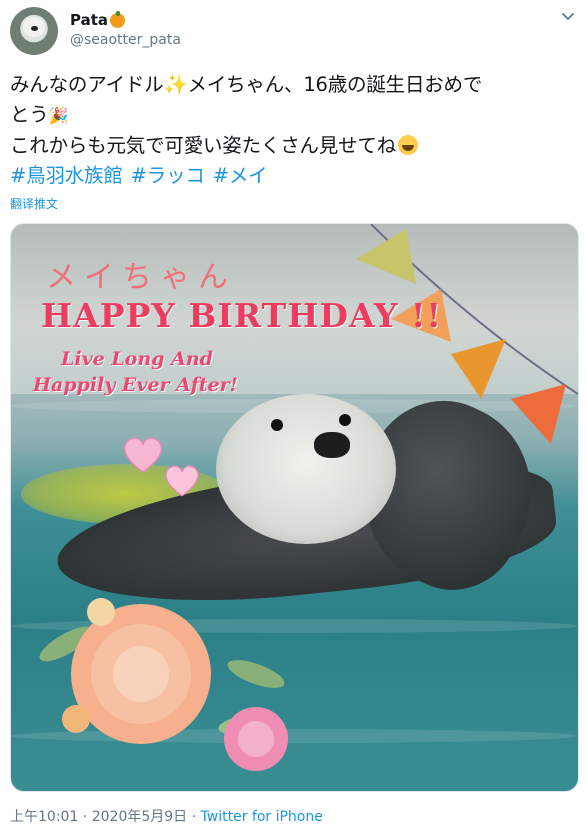 The width and height of the screenshot is (587, 829). What do you see at coordinates (34, 203) in the screenshot?
I see `translate-tweet-link: 翻译推文` at bounding box center [34, 203].